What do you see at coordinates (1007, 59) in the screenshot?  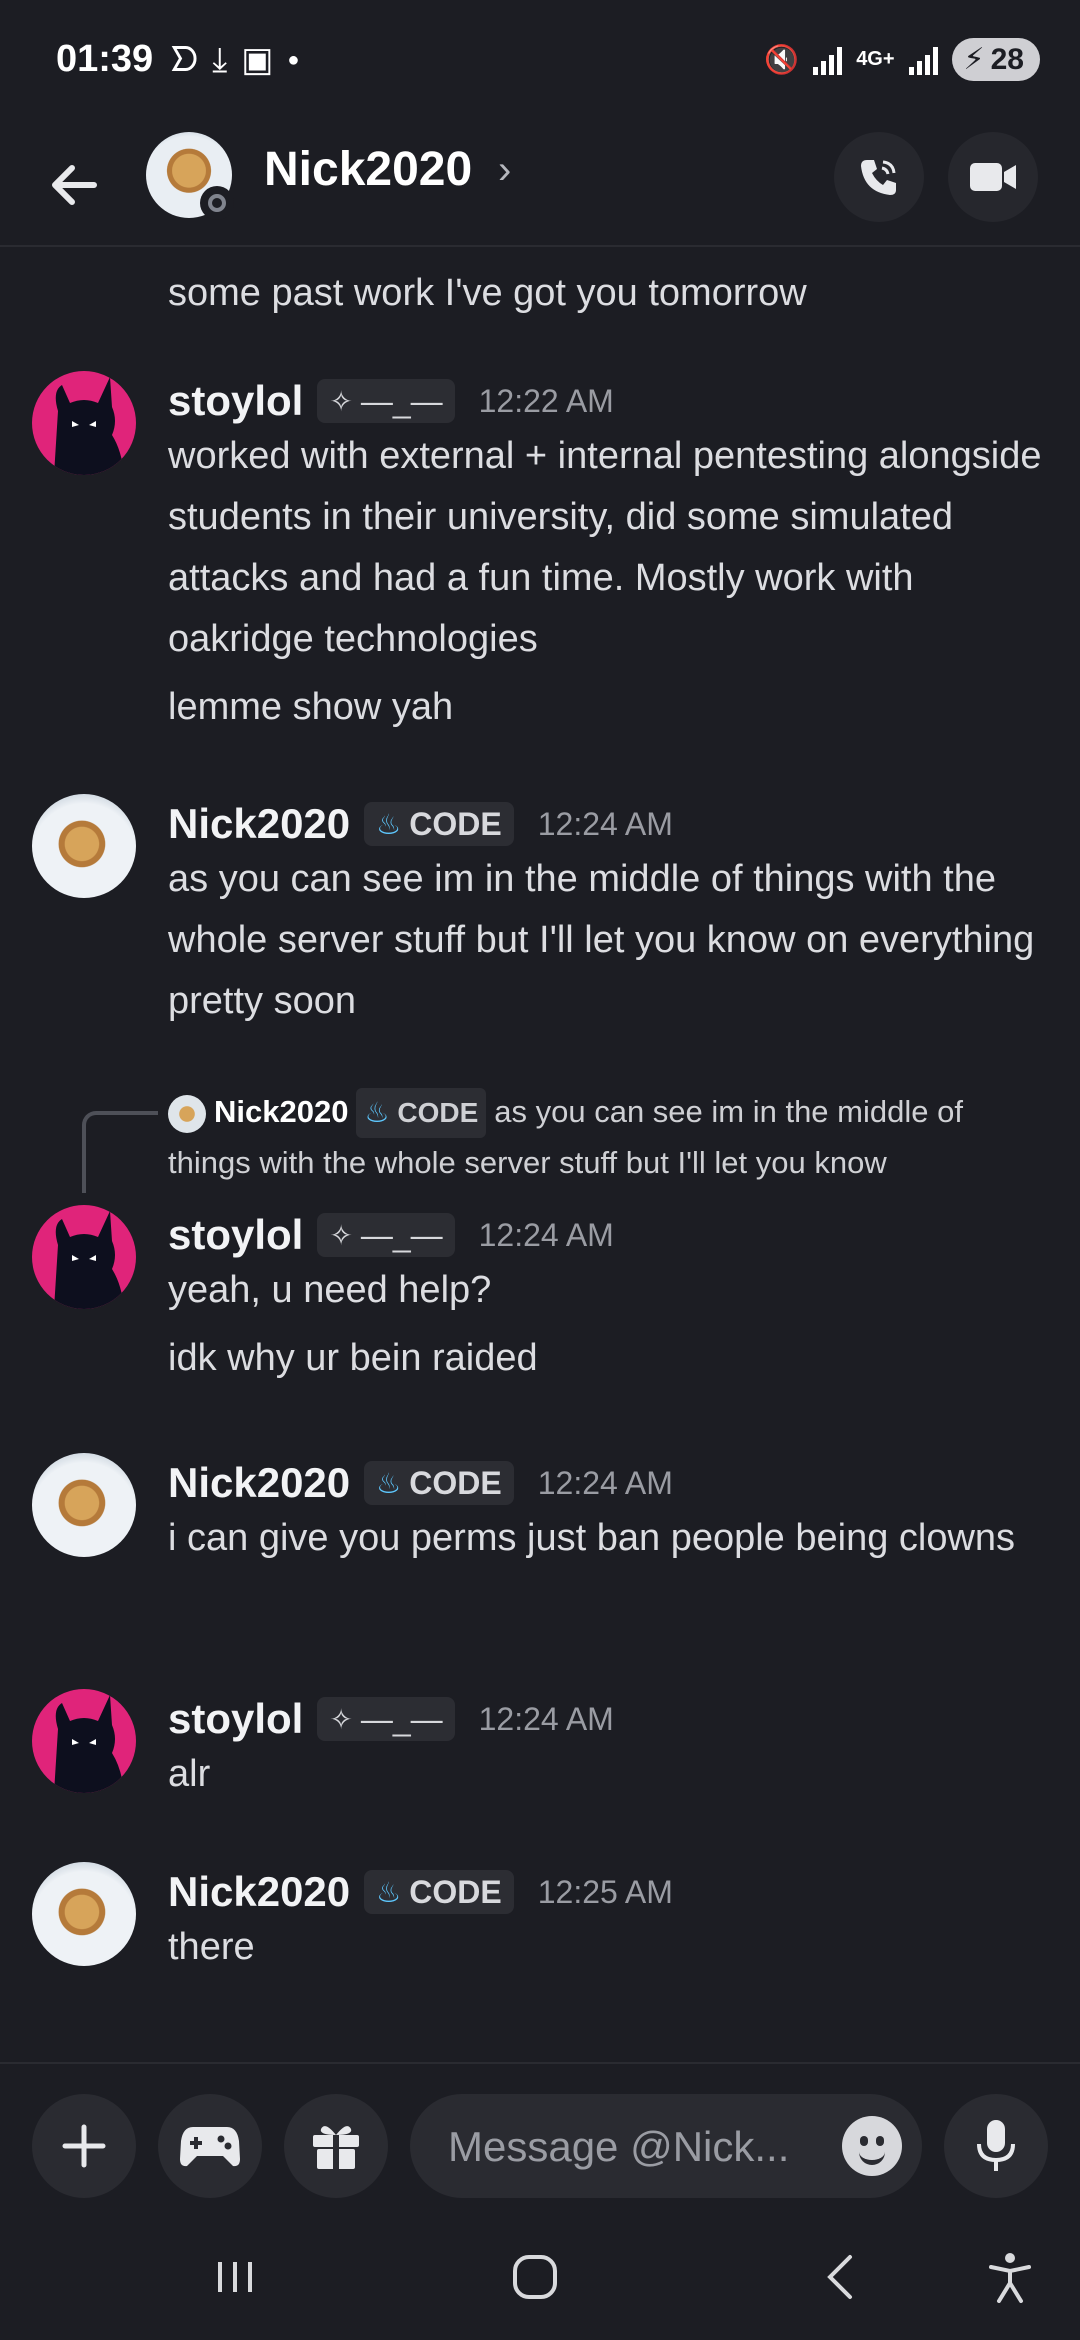 I see `battery-level: 28` at bounding box center [1007, 59].